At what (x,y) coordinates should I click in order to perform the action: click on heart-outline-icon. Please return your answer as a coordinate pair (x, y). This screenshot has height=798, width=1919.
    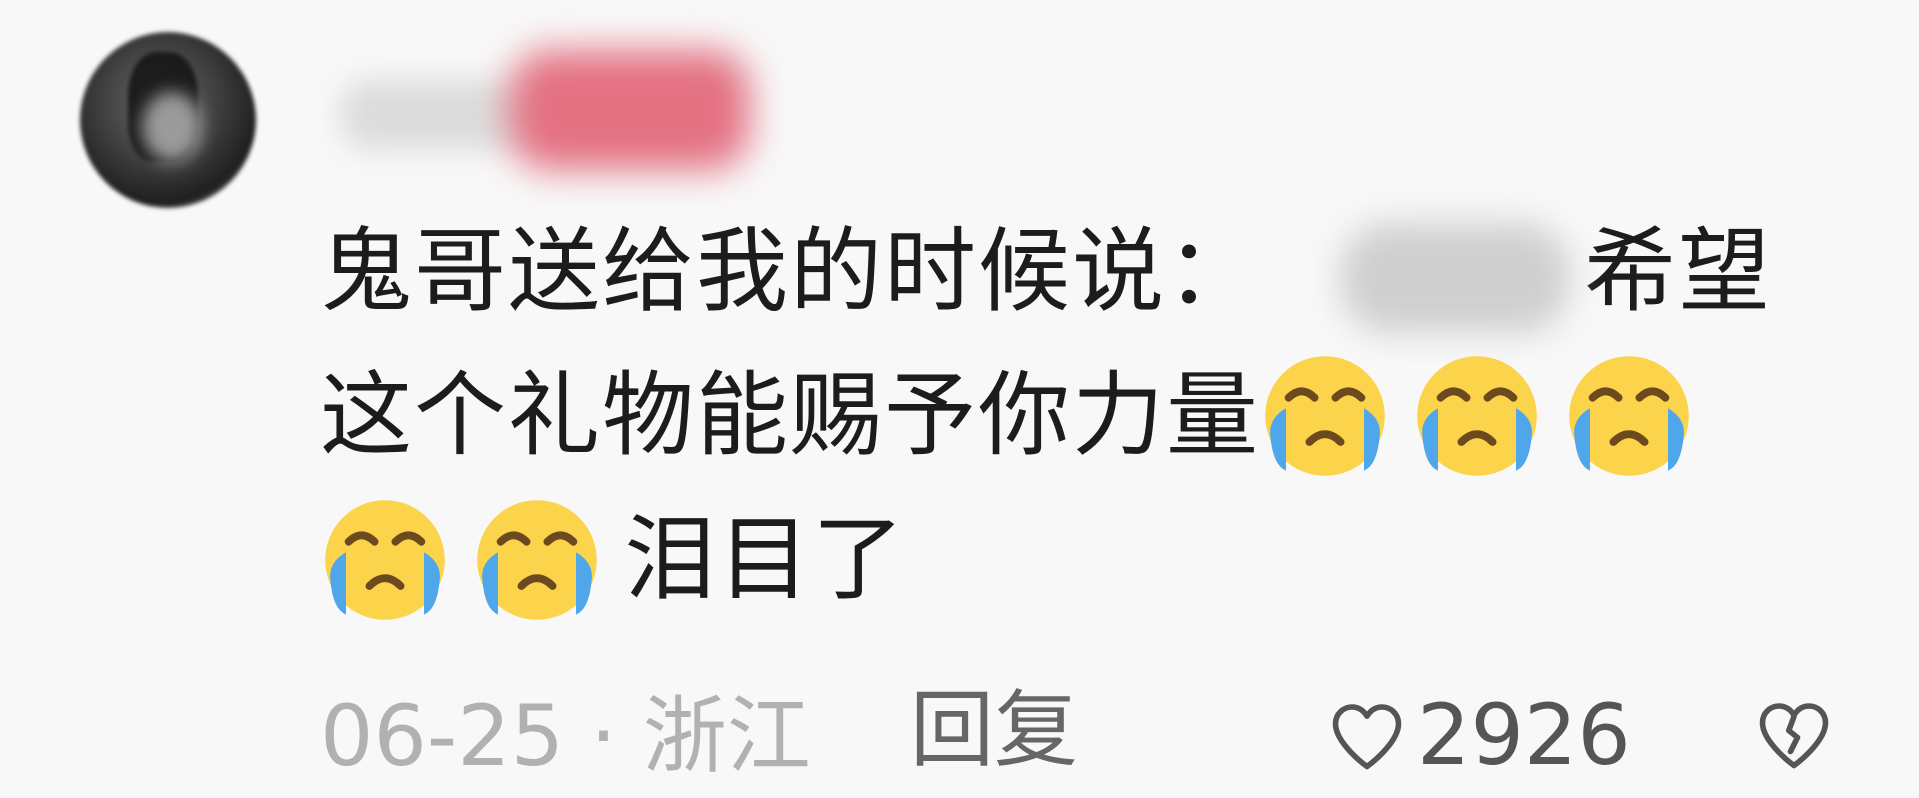
    Looking at the image, I should click on (1367, 737).